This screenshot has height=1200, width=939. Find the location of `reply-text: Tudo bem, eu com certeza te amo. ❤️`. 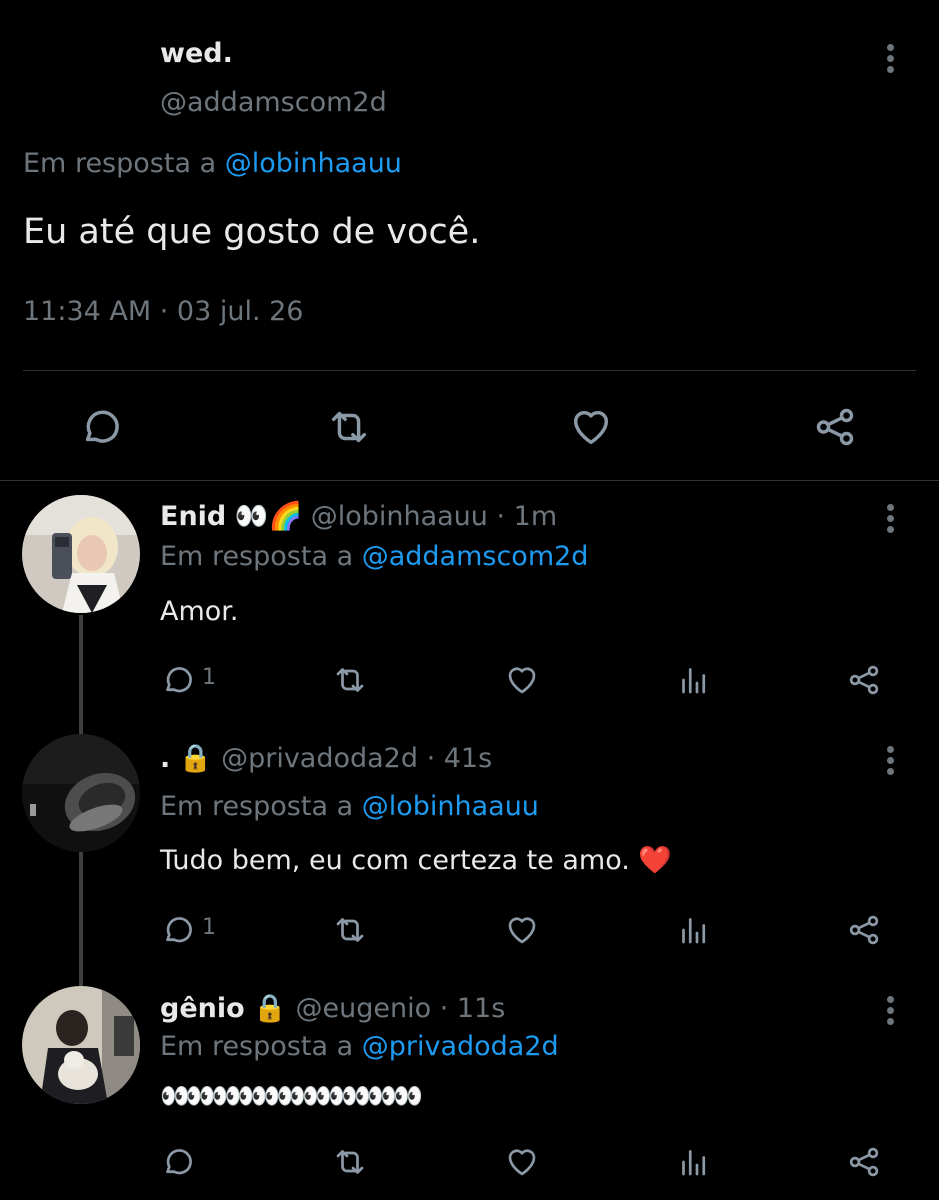

reply-text: Tudo bem, eu com certeza te amo. ❤️ is located at coordinates (416, 860).